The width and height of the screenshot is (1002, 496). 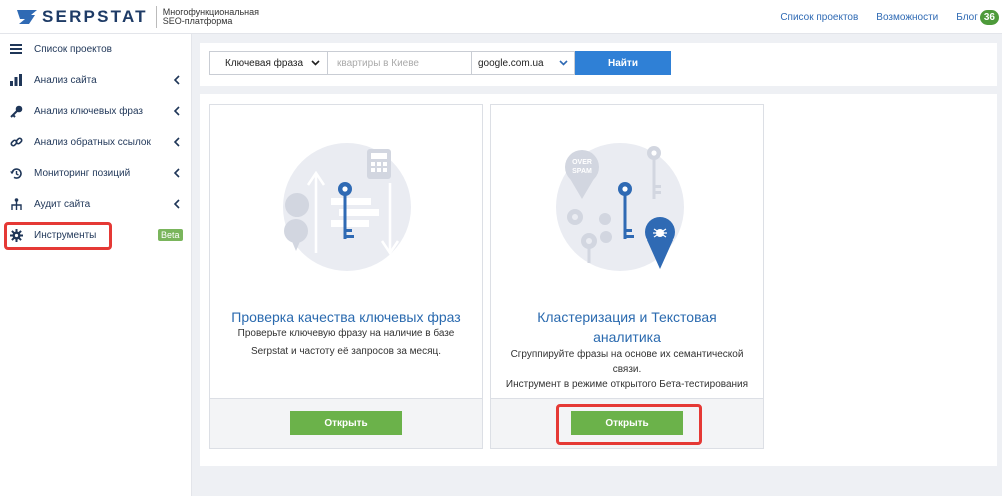 I want to click on sidebar-item-projects: Список проектов, so click(x=96, y=49).